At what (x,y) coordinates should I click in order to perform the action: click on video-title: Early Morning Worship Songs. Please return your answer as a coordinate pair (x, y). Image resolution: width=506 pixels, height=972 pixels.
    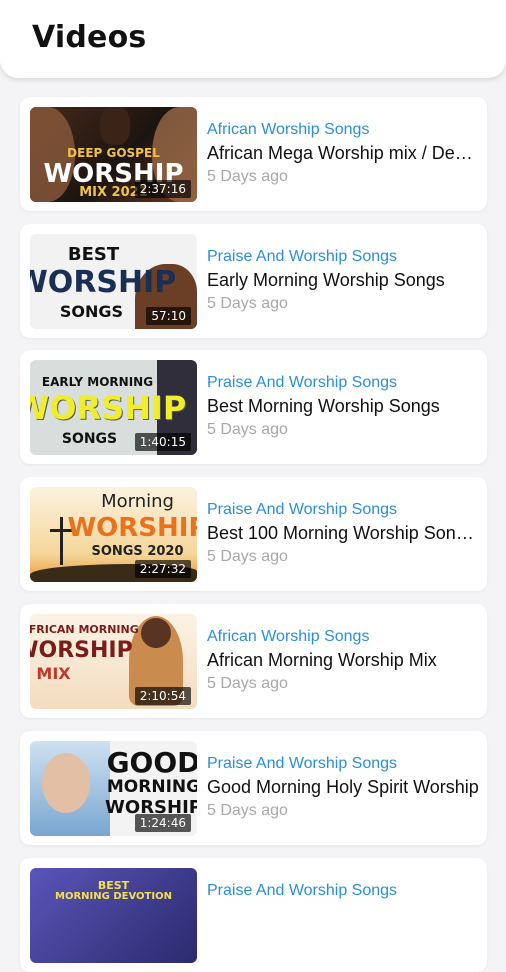
    Looking at the image, I should click on (343, 280).